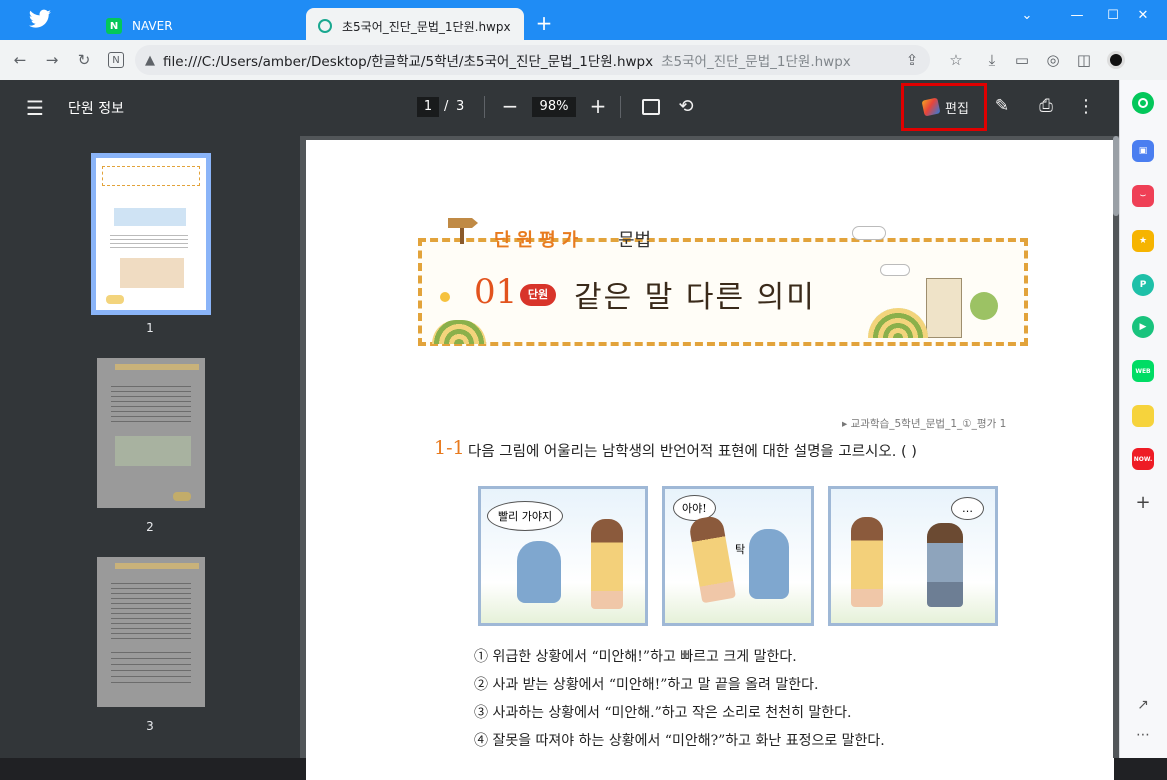 The width and height of the screenshot is (1167, 780). I want to click on highlight-box, so click(944, 107).